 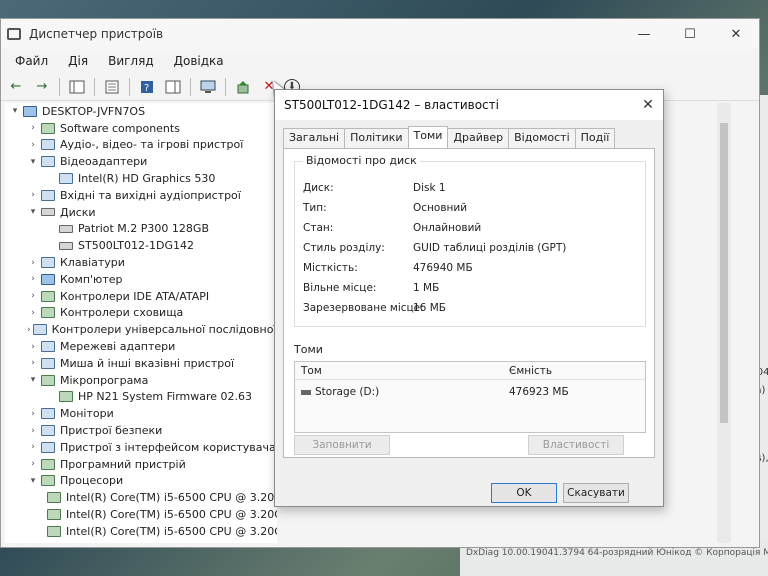 I want to click on properties-icon, so click(x=112, y=87).